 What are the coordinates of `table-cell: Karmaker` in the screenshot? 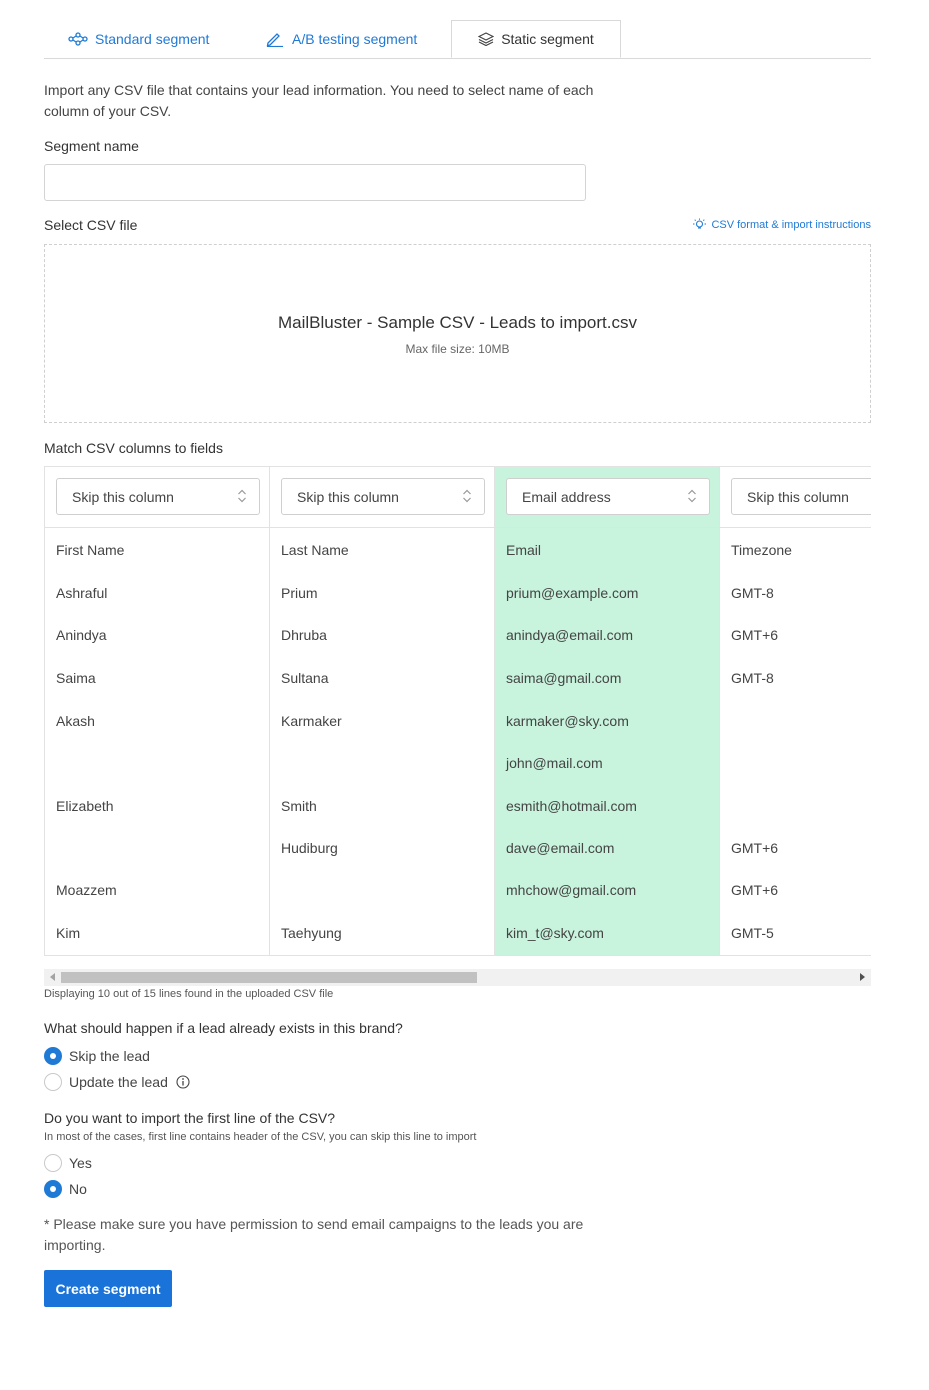 It's located at (311, 721).